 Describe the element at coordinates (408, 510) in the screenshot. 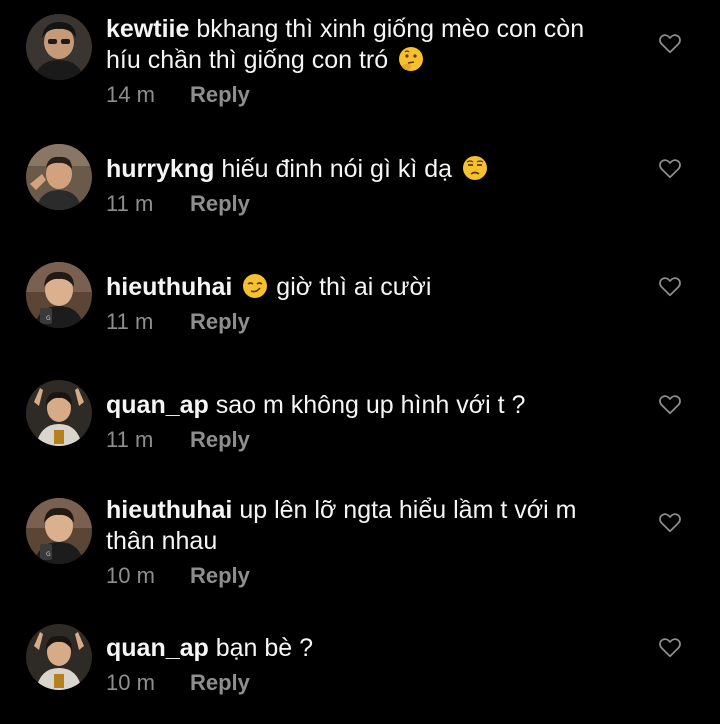

I see `comment-body: up lên lỡ ngta hiểu lầm t với m` at that location.